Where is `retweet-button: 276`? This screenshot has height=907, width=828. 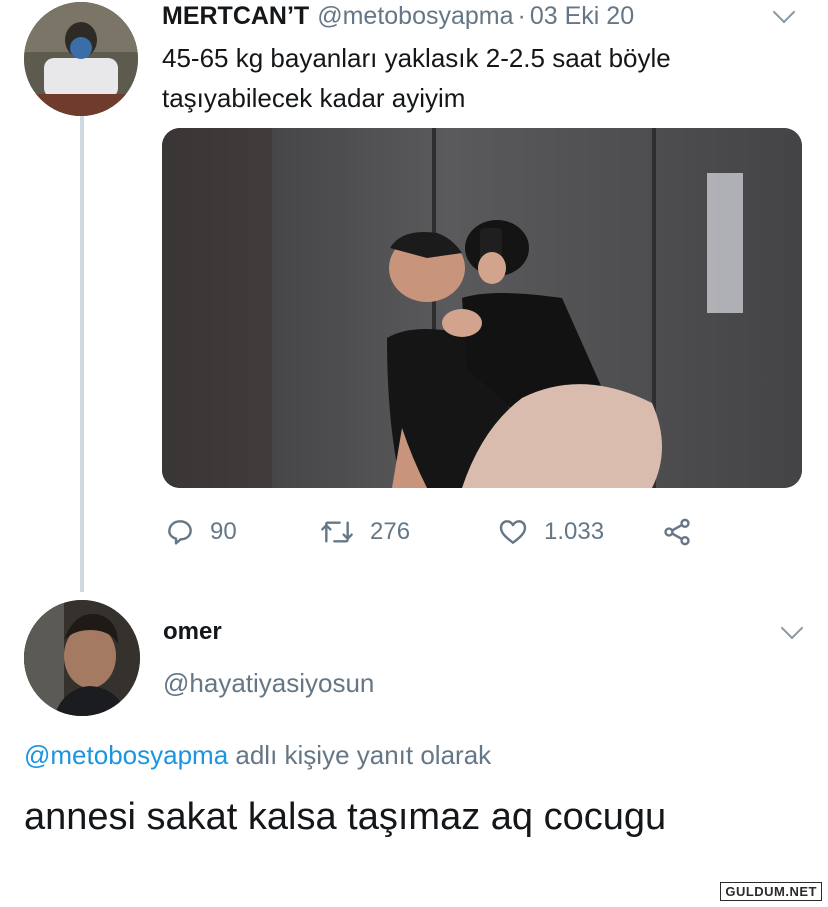 retweet-button: 276 is located at coordinates (364, 532).